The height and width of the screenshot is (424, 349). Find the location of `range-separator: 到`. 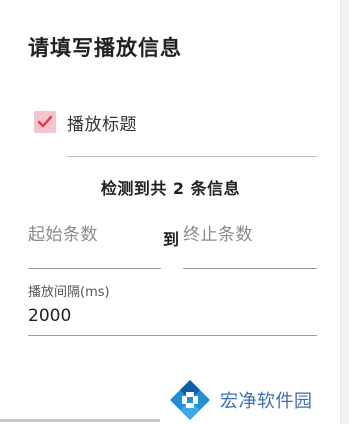

range-separator: 到 is located at coordinates (171, 239).